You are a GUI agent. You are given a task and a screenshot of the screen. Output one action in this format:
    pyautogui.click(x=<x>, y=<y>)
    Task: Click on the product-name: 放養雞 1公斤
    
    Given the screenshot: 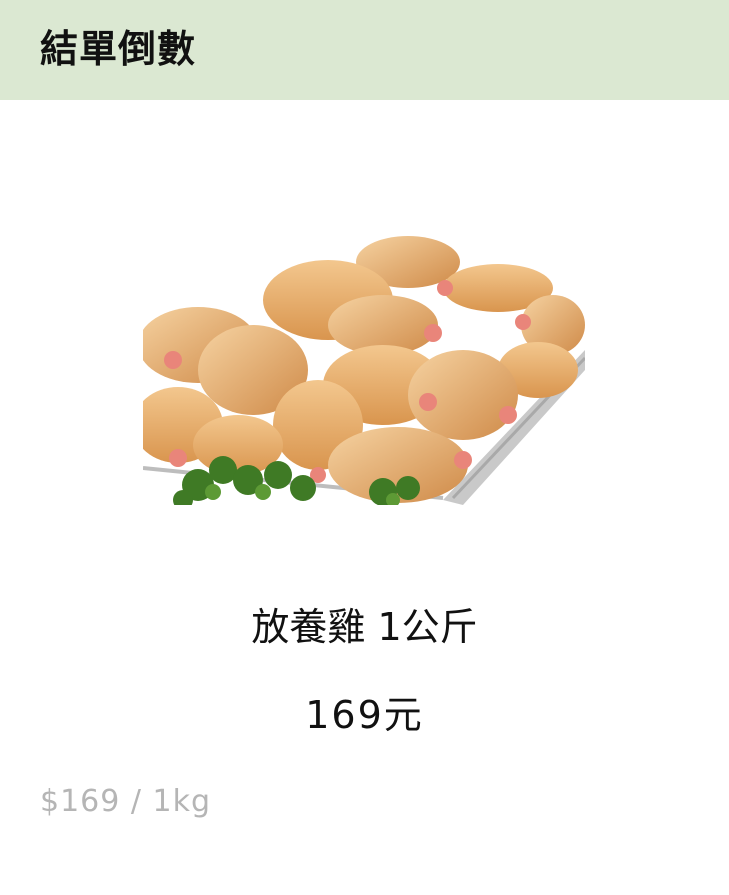 What is the action you would take?
    pyautogui.click(x=364, y=627)
    